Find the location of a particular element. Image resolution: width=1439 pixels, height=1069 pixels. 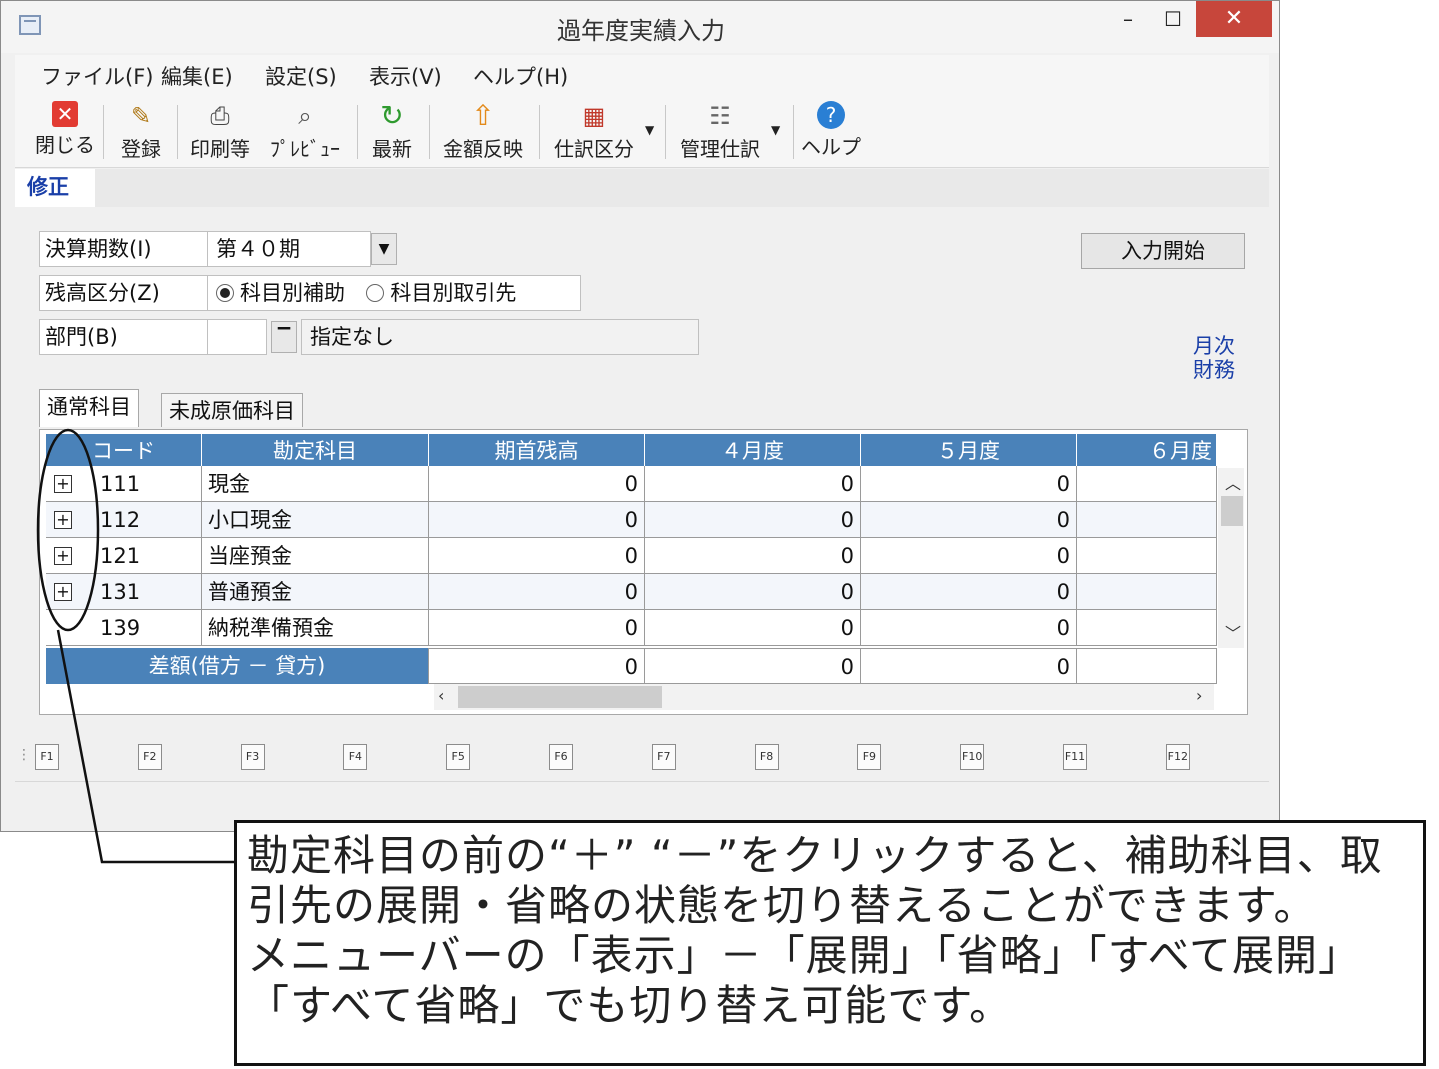

callout-line-2: 引先の展開・省略の状態を切り替えることができます。 is located at coordinates (782, 905).